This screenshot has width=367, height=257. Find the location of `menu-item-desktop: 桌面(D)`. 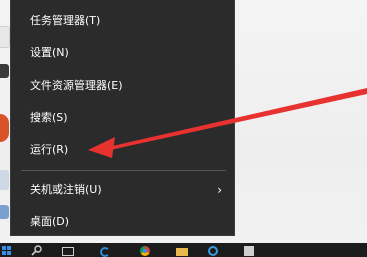

menu-item-desktop: 桌面(D) is located at coordinates (122, 222).